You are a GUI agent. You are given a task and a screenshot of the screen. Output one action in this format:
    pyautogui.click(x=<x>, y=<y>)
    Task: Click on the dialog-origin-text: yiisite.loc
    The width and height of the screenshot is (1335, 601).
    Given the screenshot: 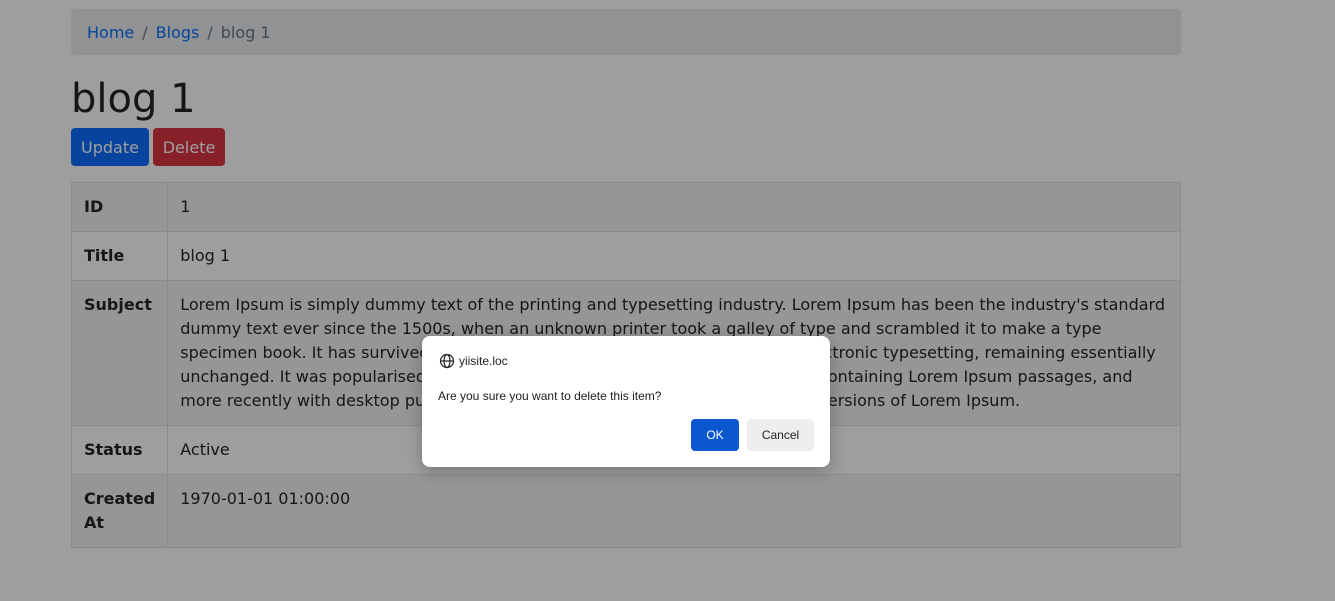 What is the action you would take?
    pyautogui.click(x=483, y=361)
    